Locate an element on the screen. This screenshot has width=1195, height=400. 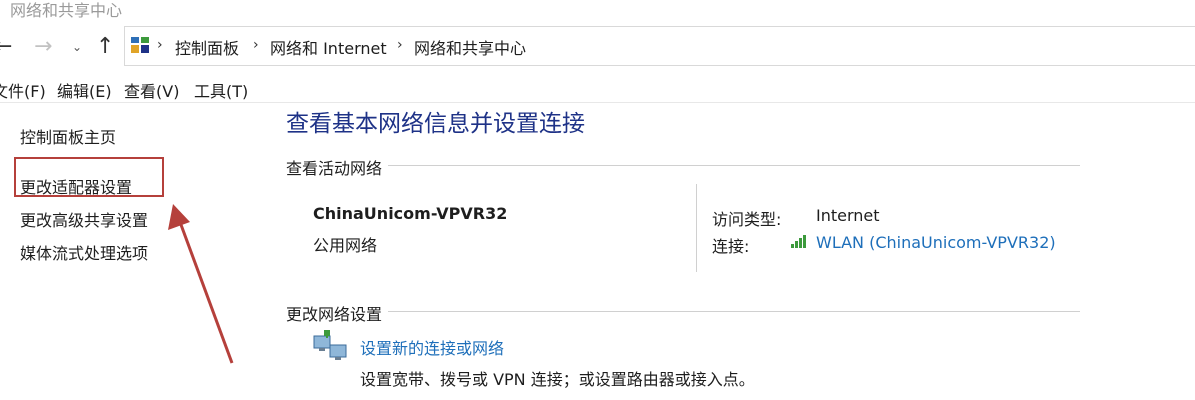
menu-tools: 工具(T) is located at coordinates (221, 90).